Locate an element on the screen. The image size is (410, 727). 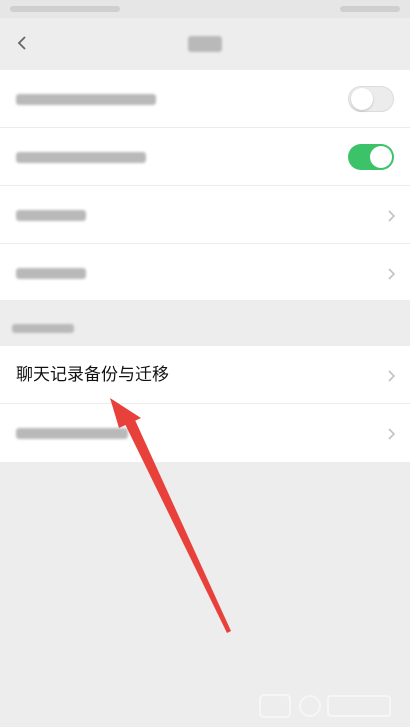
watermark-logo is located at coordinates (325, 706).